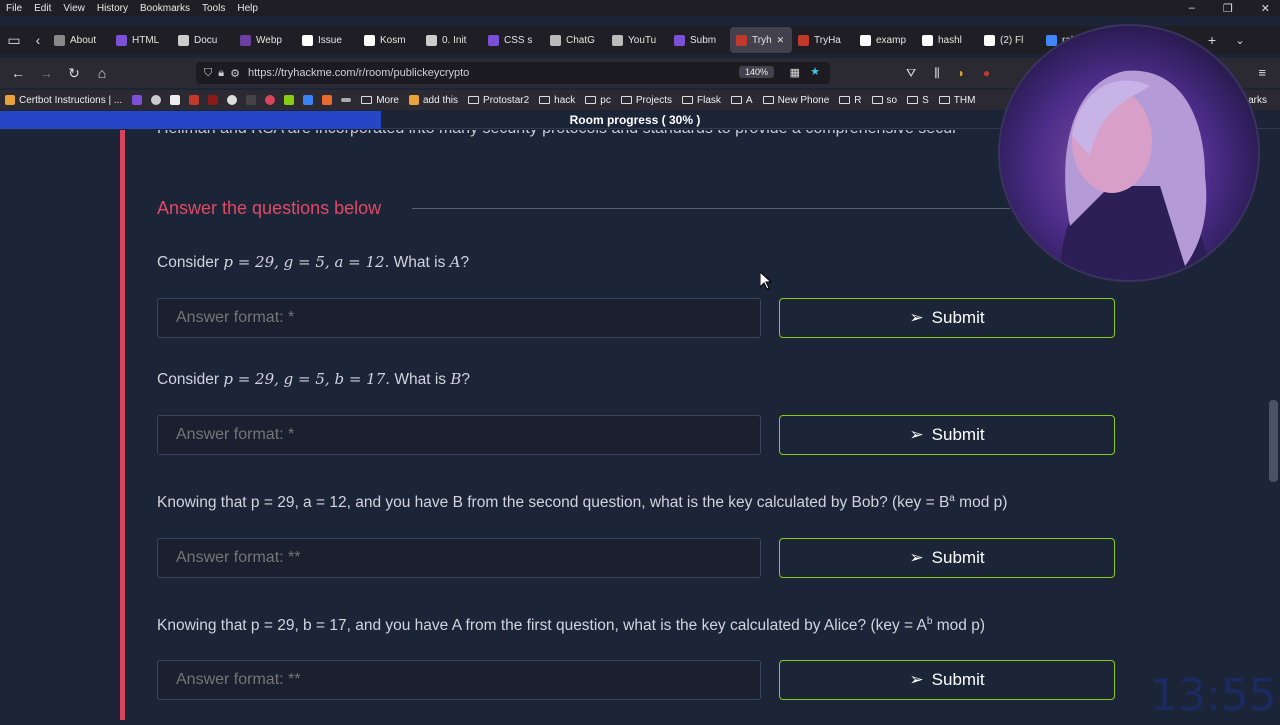  I want to click on bookmark-more: More, so click(380, 100).